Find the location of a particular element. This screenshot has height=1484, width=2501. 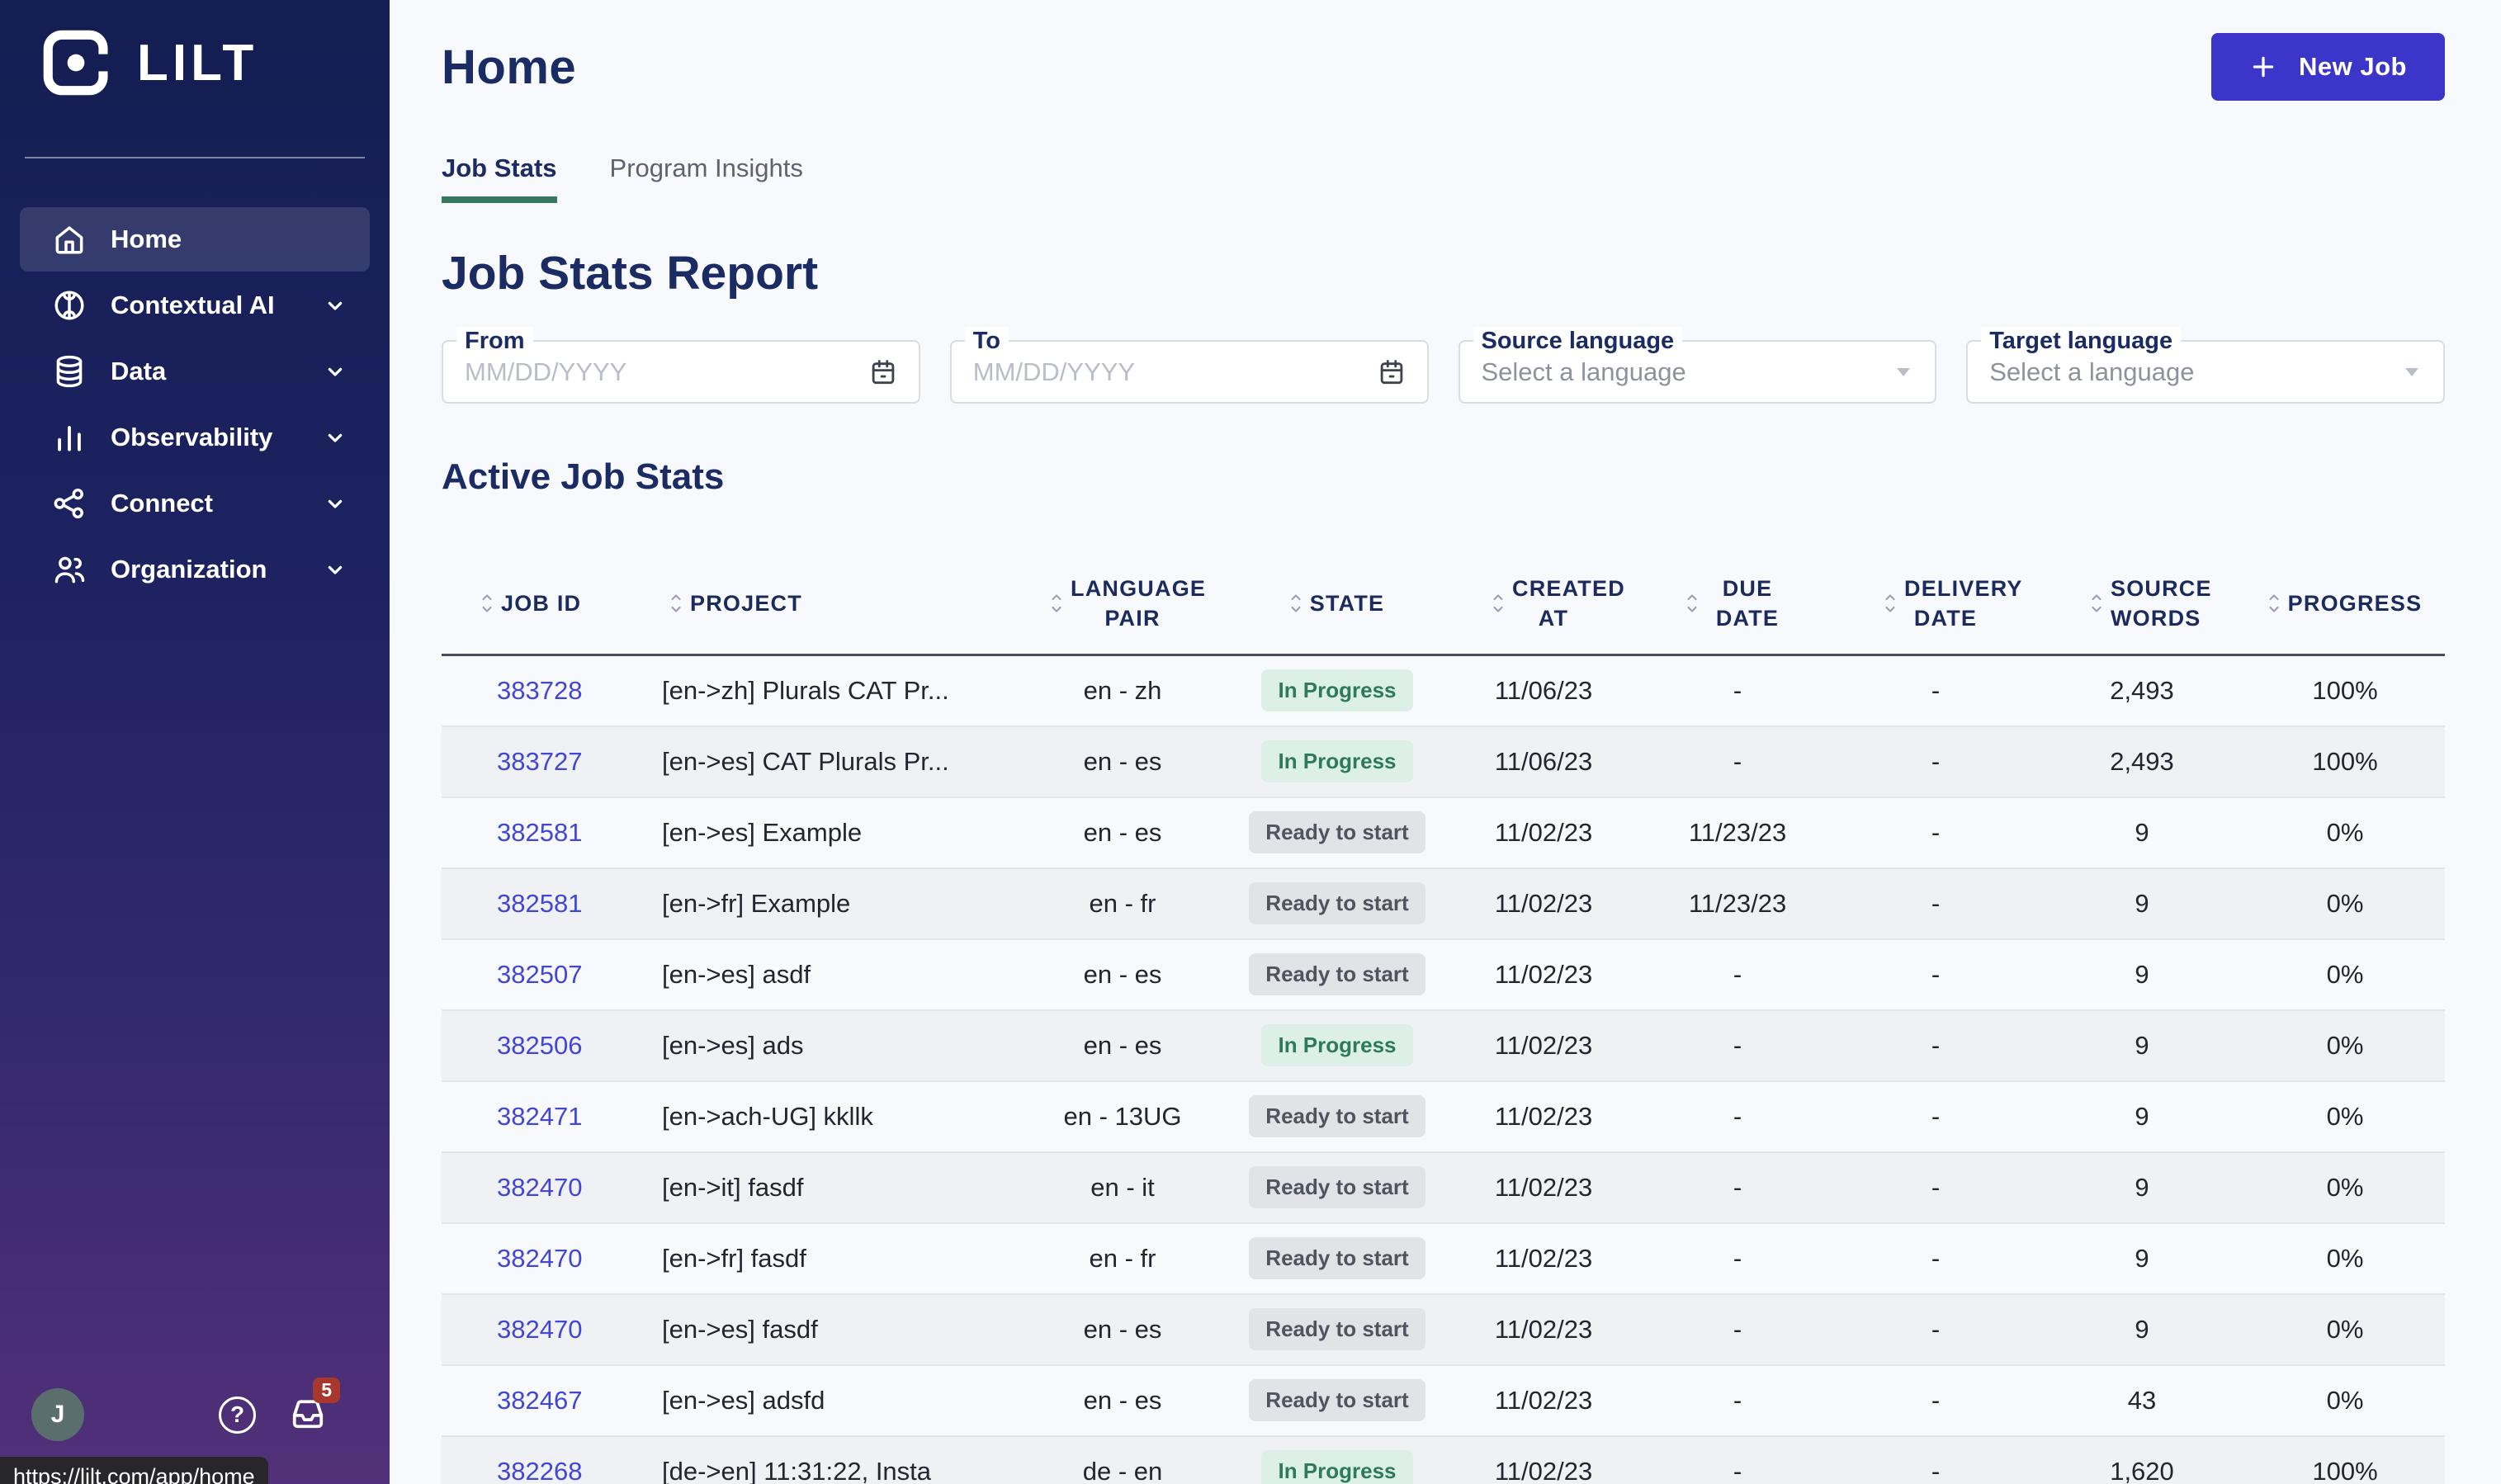

sidebar-item-label: Observability is located at coordinates (192, 437).